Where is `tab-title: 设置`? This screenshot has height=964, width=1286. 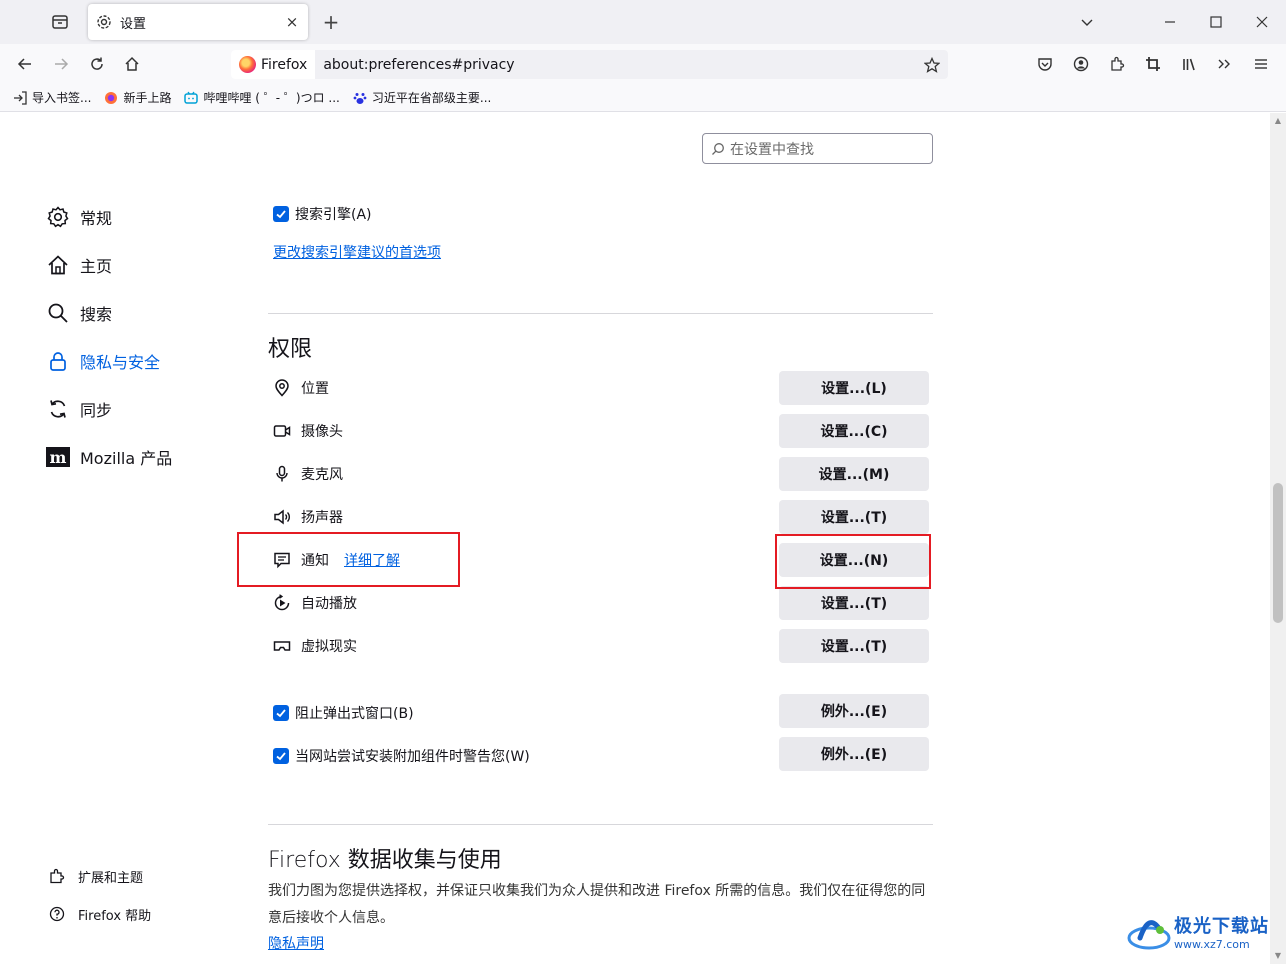
tab-title: 设置 is located at coordinates (133, 24).